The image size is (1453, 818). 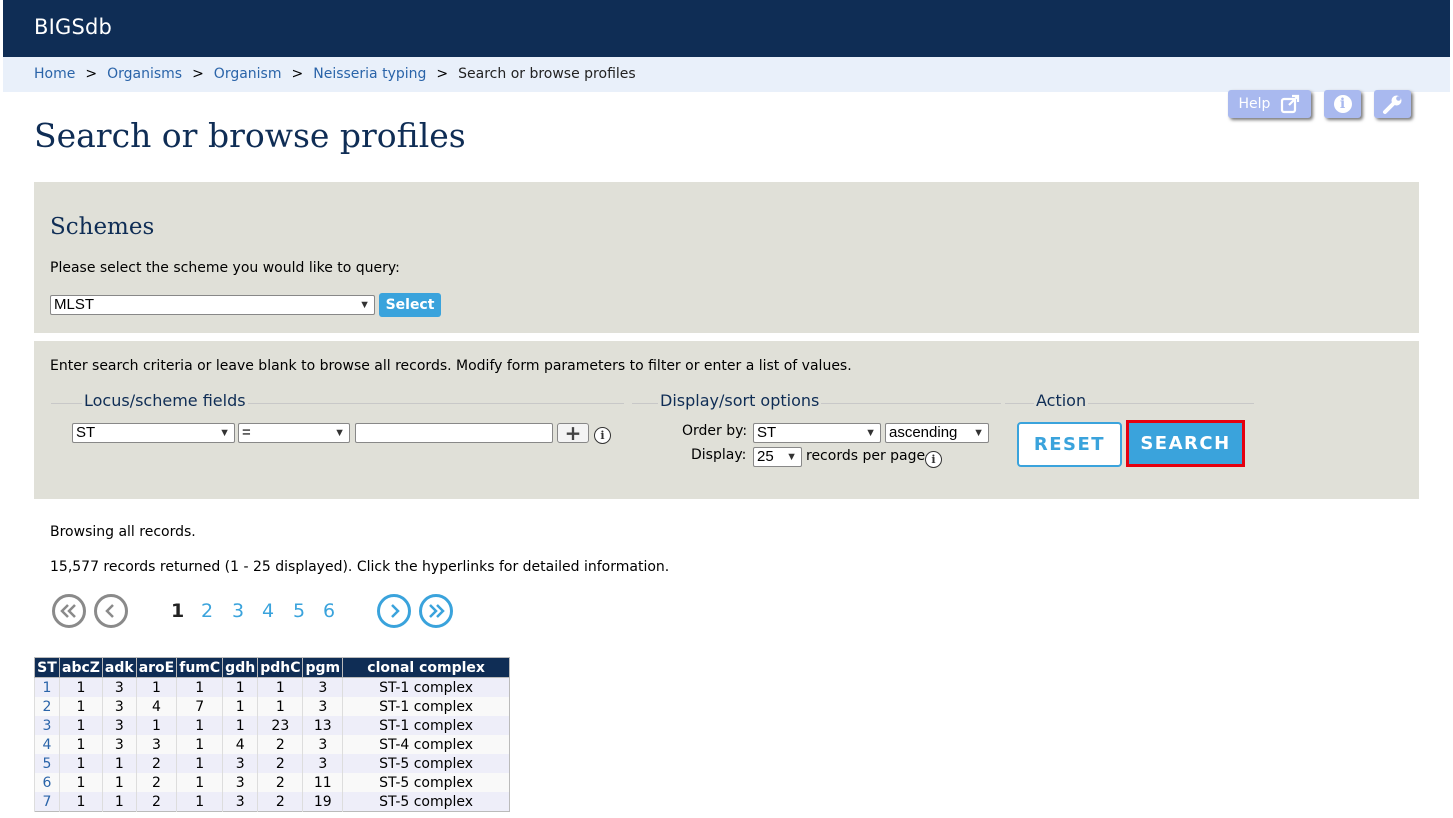 What do you see at coordinates (238, 611) in the screenshot?
I see `page-link: 3` at bounding box center [238, 611].